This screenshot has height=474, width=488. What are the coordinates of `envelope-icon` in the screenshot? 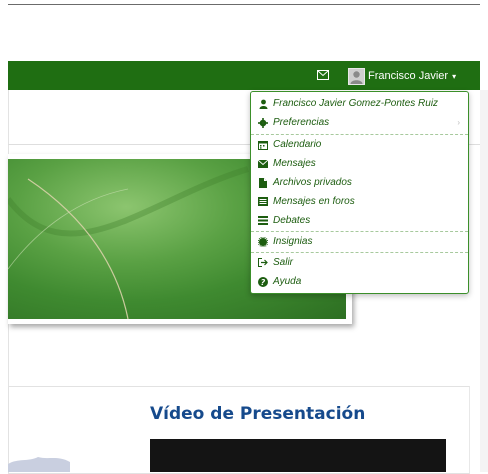 It's located at (263, 164).